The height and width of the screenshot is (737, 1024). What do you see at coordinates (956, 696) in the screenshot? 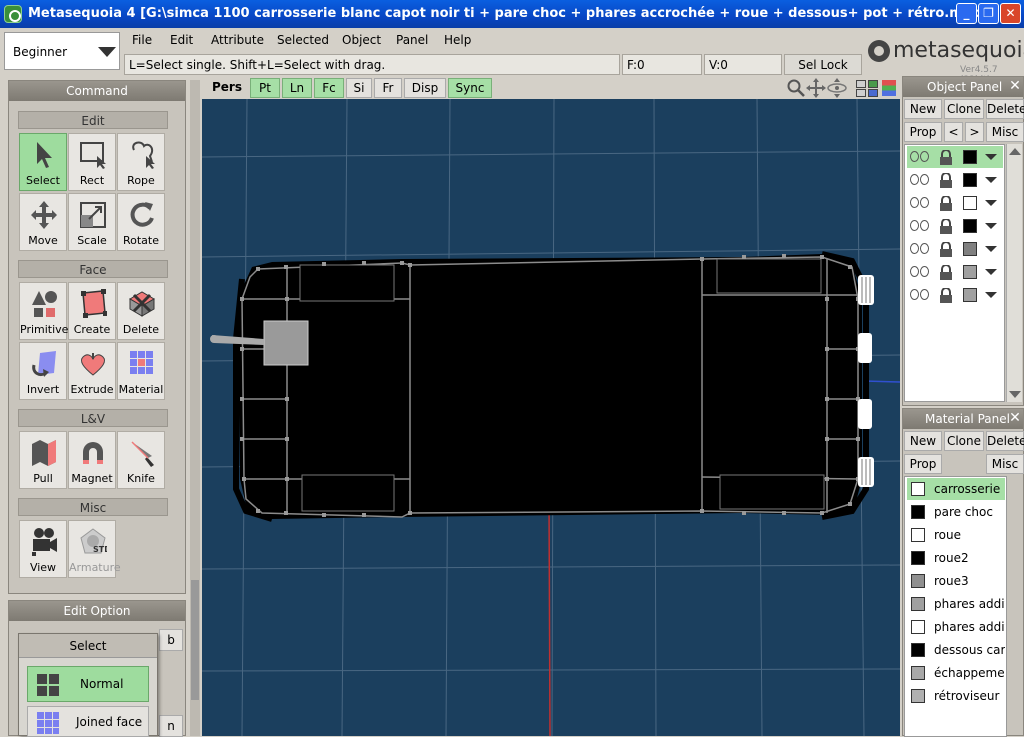
I see `material-row: rétroviseur` at bounding box center [956, 696].